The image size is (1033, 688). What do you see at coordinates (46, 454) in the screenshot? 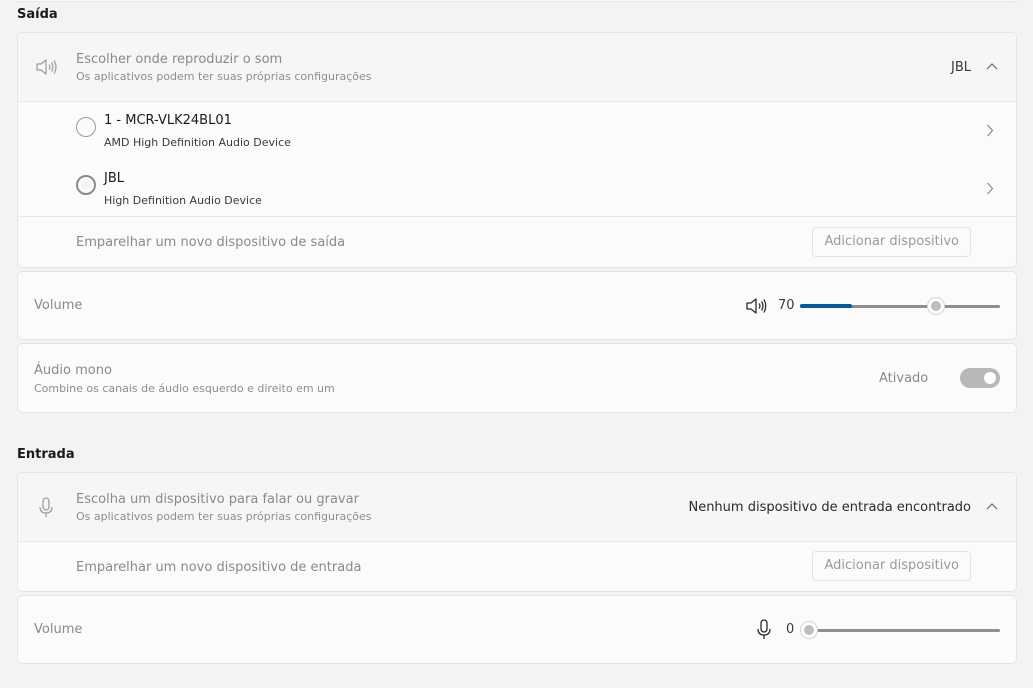
I see `input-section-title: Entrada` at bounding box center [46, 454].